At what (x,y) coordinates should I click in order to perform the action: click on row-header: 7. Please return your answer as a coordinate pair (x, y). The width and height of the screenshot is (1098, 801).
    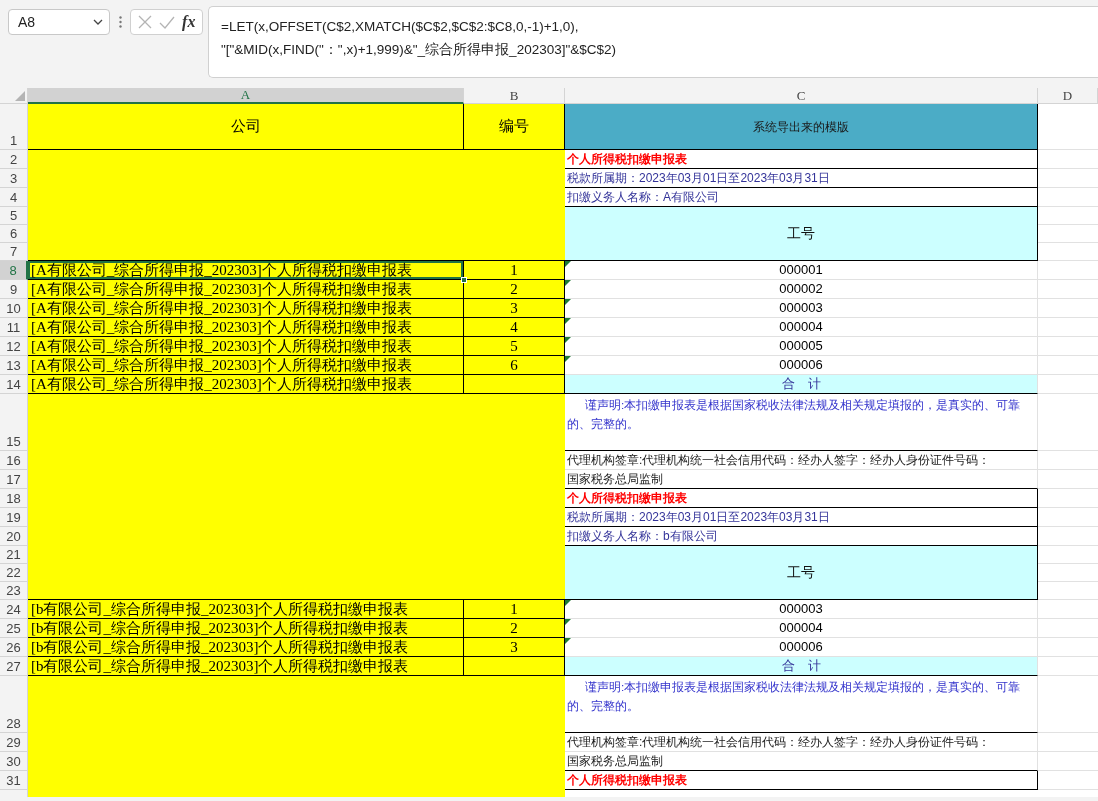
    Looking at the image, I should click on (14, 252).